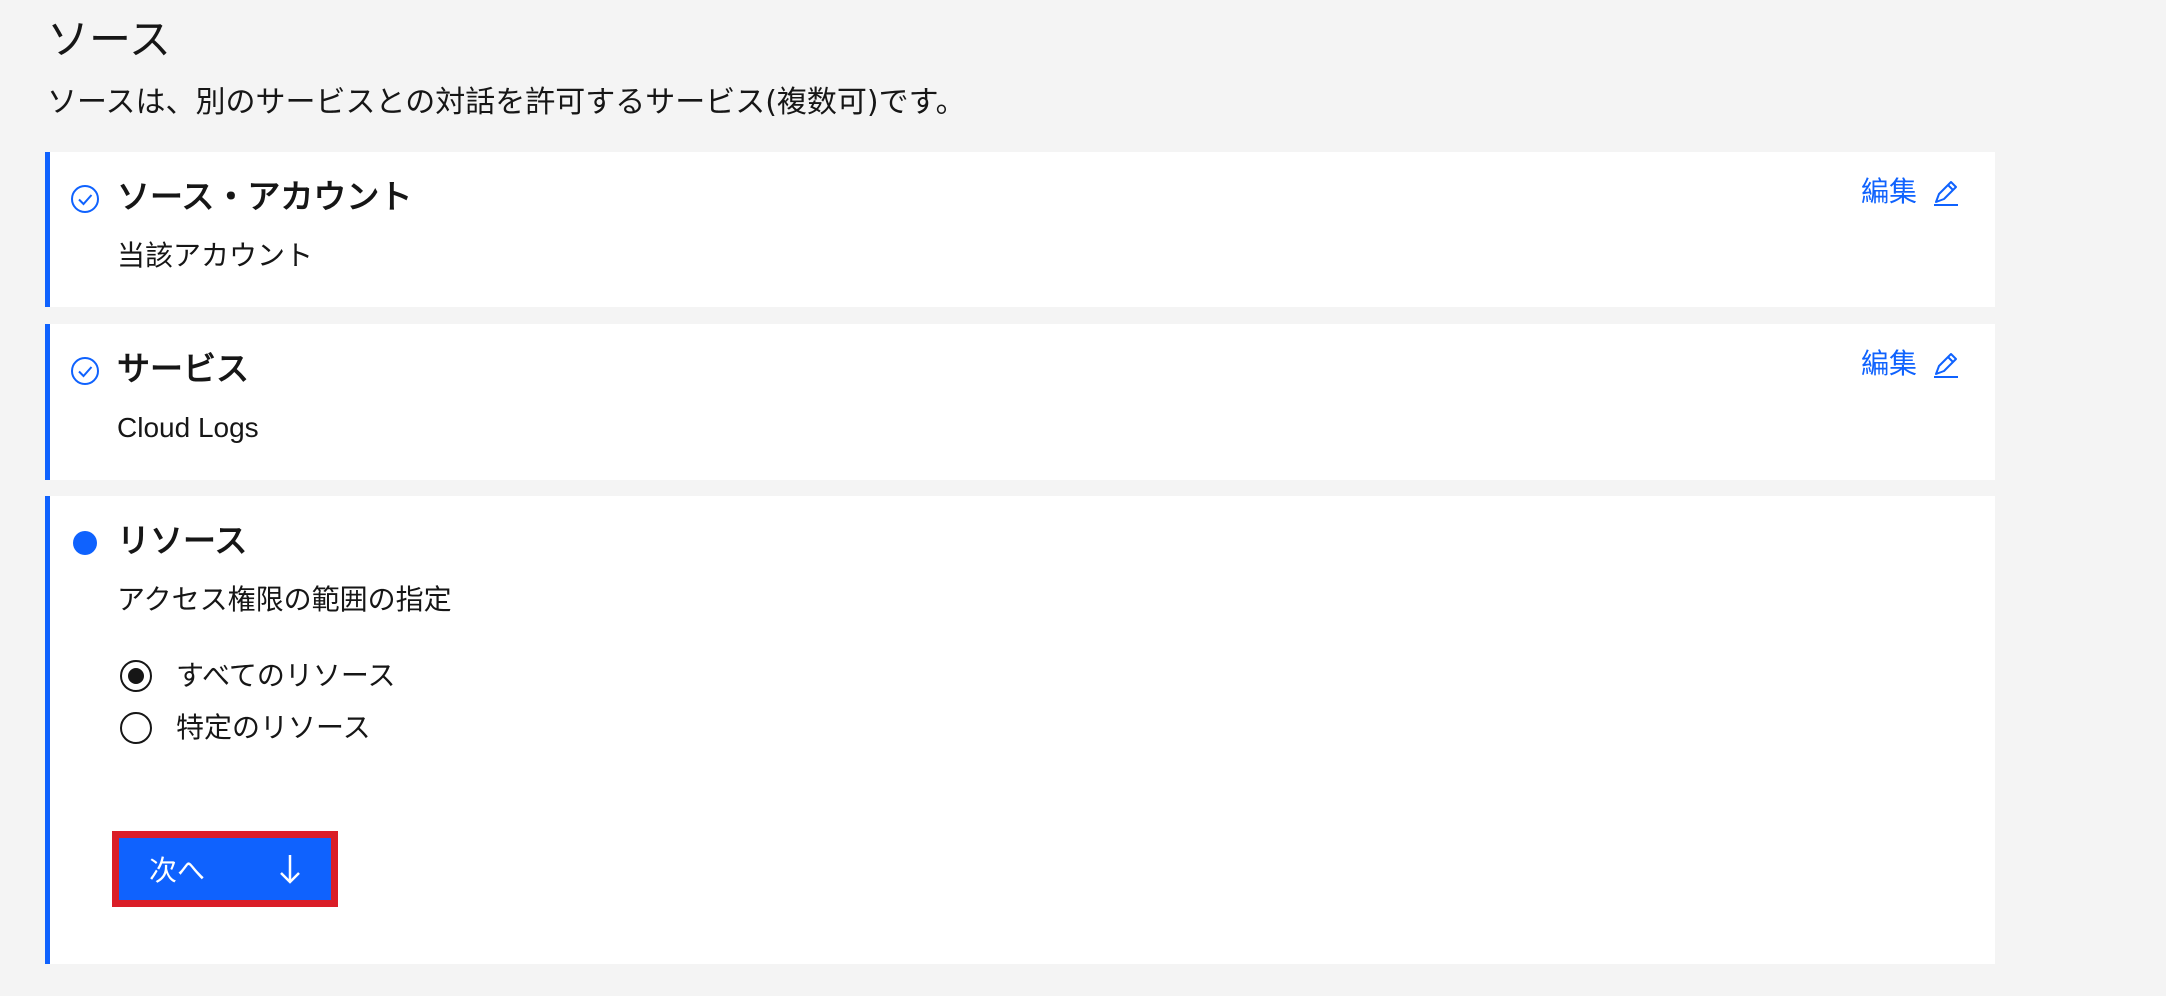 The image size is (2166, 996). What do you see at coordinates (85, 543) in the screenshot?
I see `current-step-dot-icon` at bounding box center [85, 543].